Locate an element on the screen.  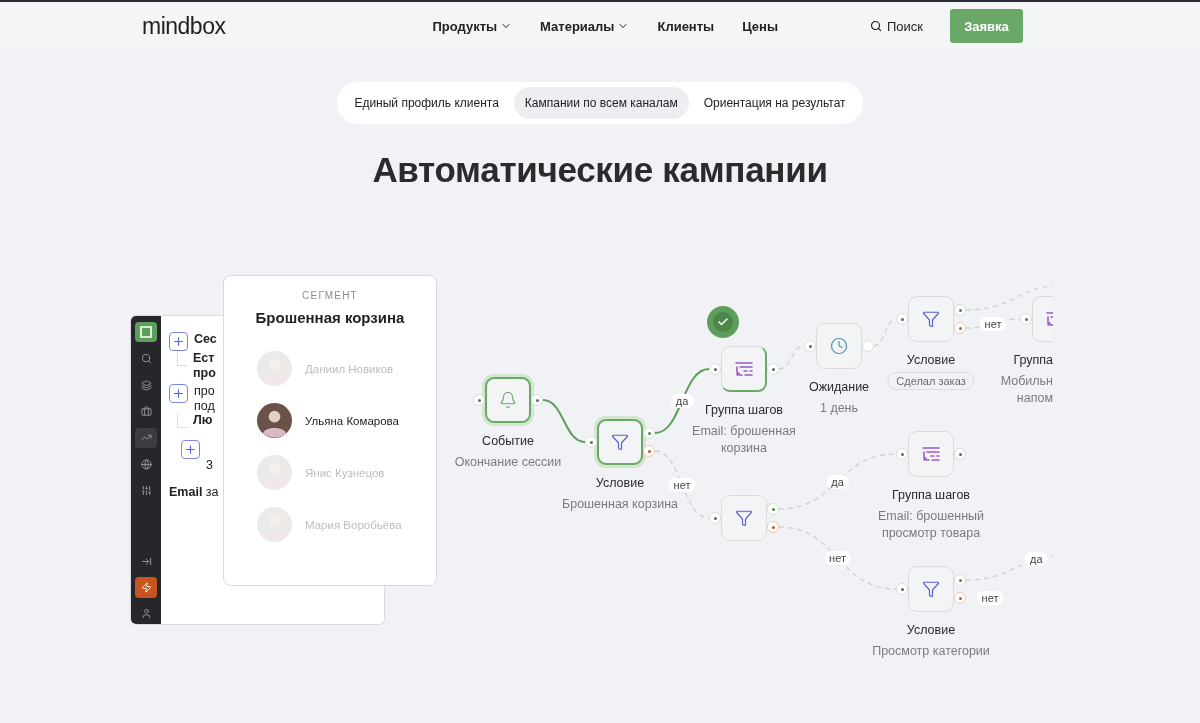
row-text: под is located at coordinates (204, 405).